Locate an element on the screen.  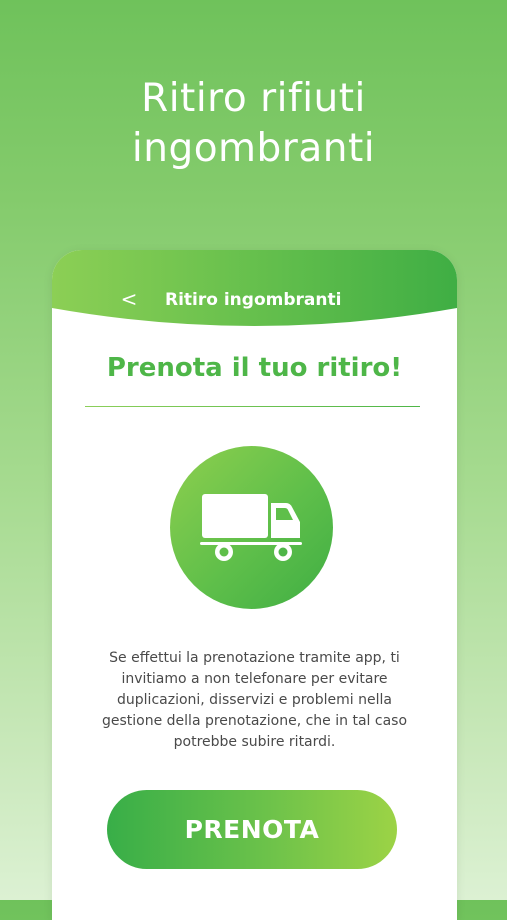
page-heading: Prenota il tuo ritiro! is located at coordinates (254, 368).